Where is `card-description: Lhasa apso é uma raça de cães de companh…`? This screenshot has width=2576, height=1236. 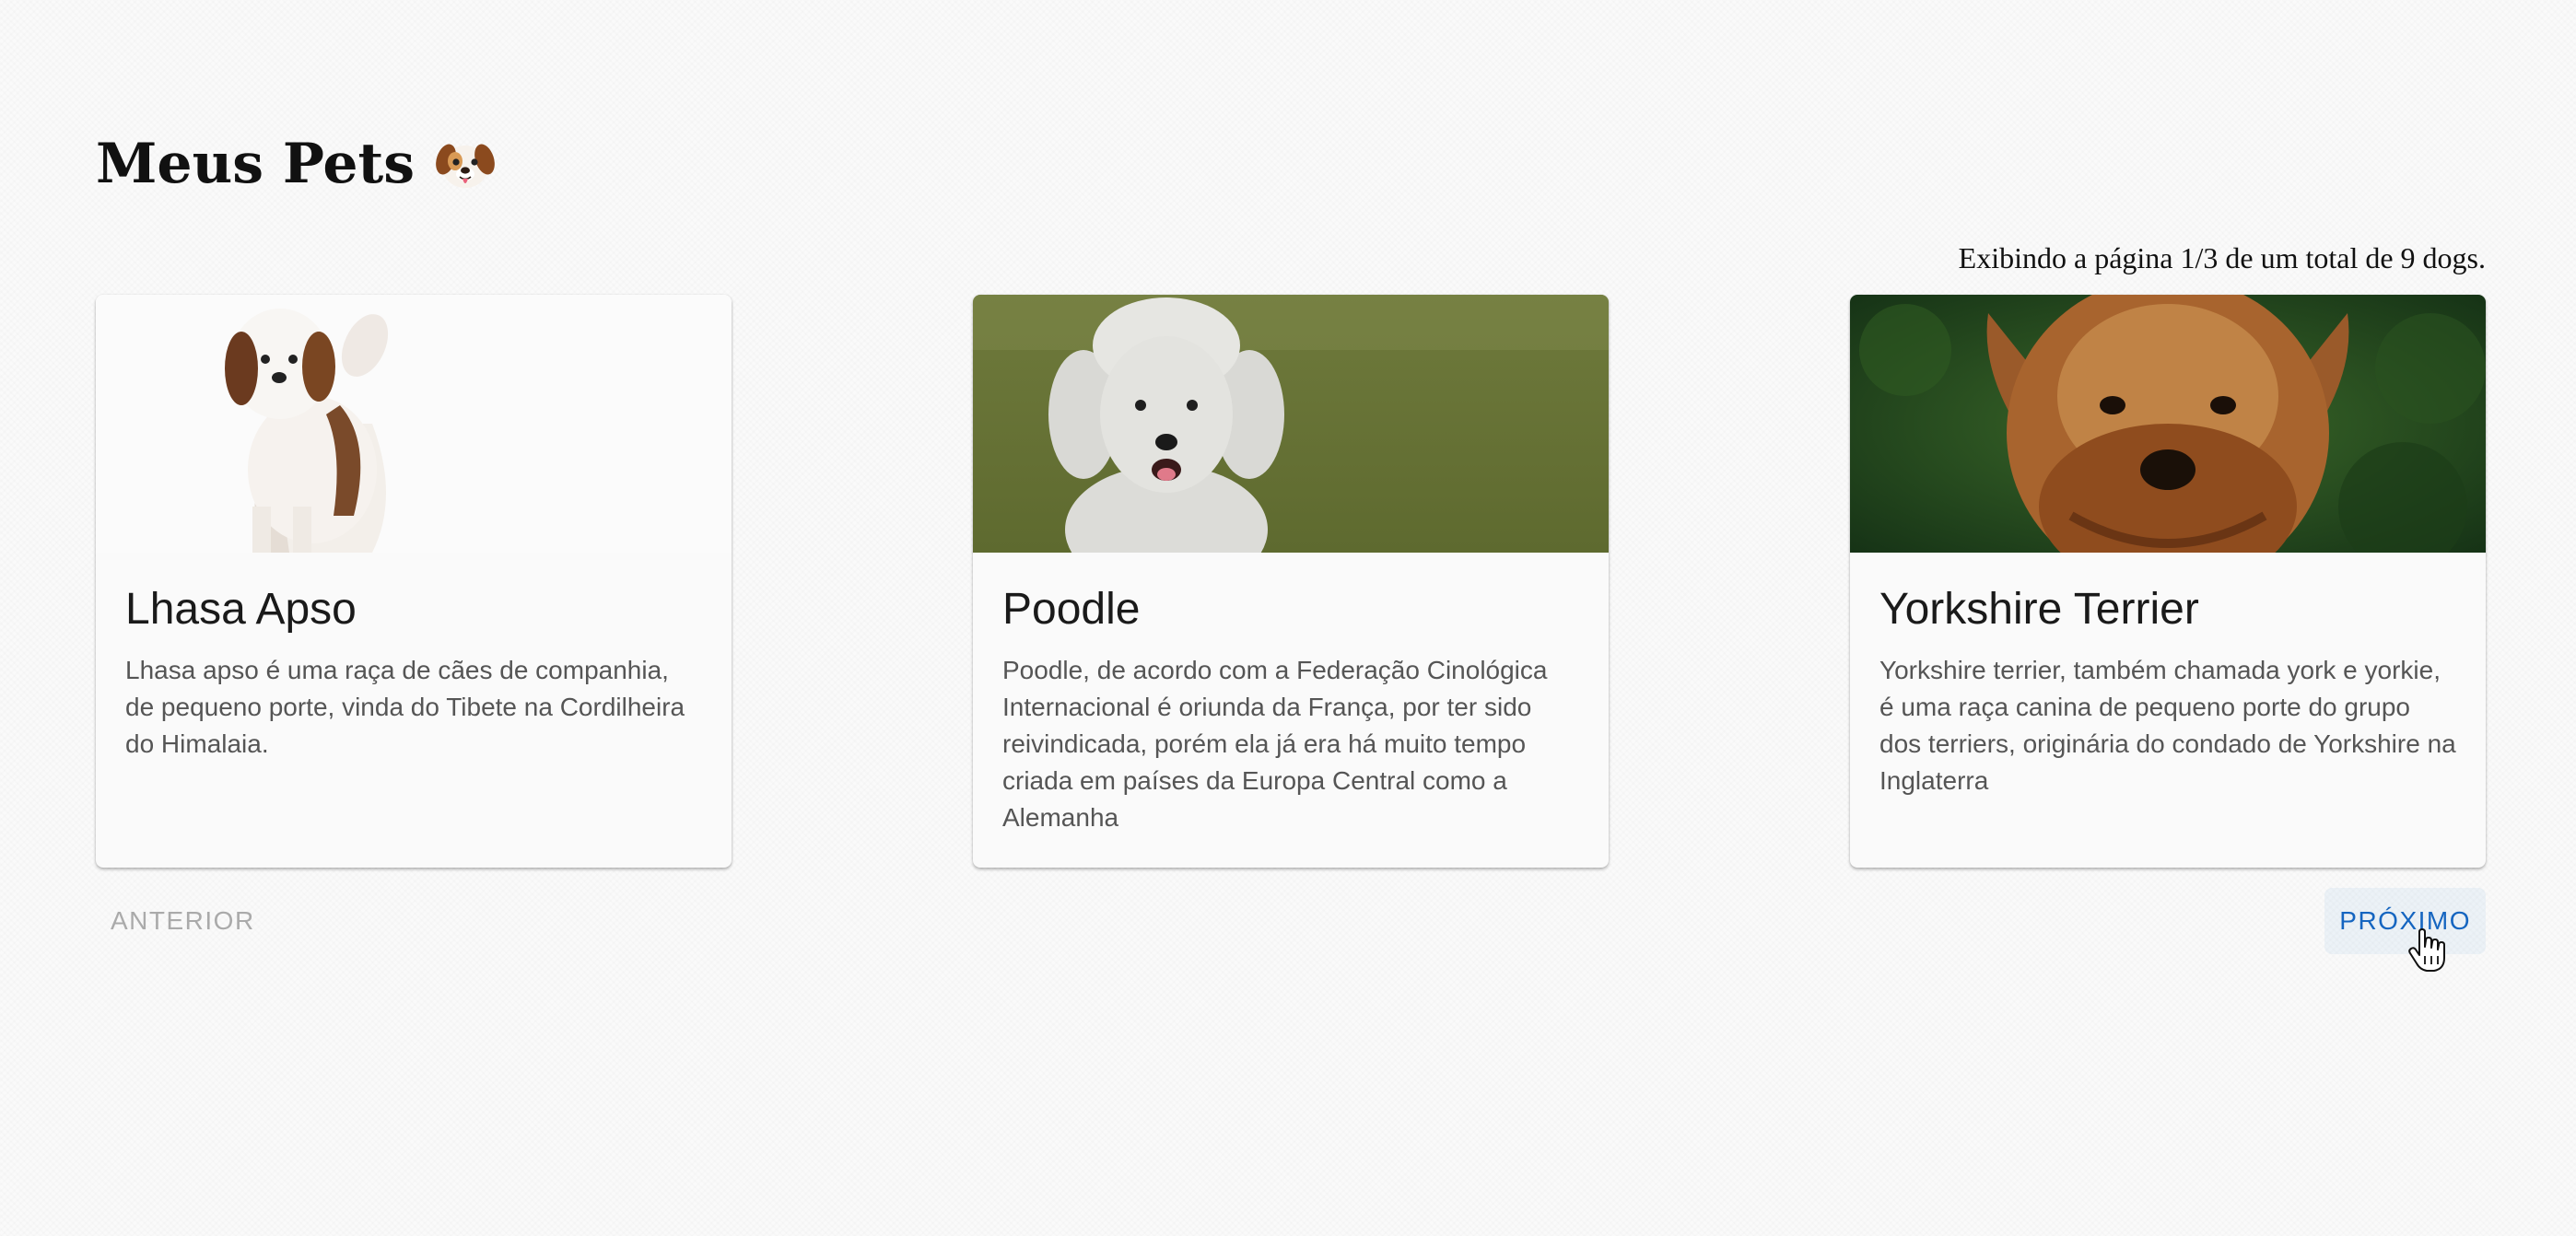 card-description: Lhasa apso é uma raça de cães de companh… is located at coordinates (405, 707).